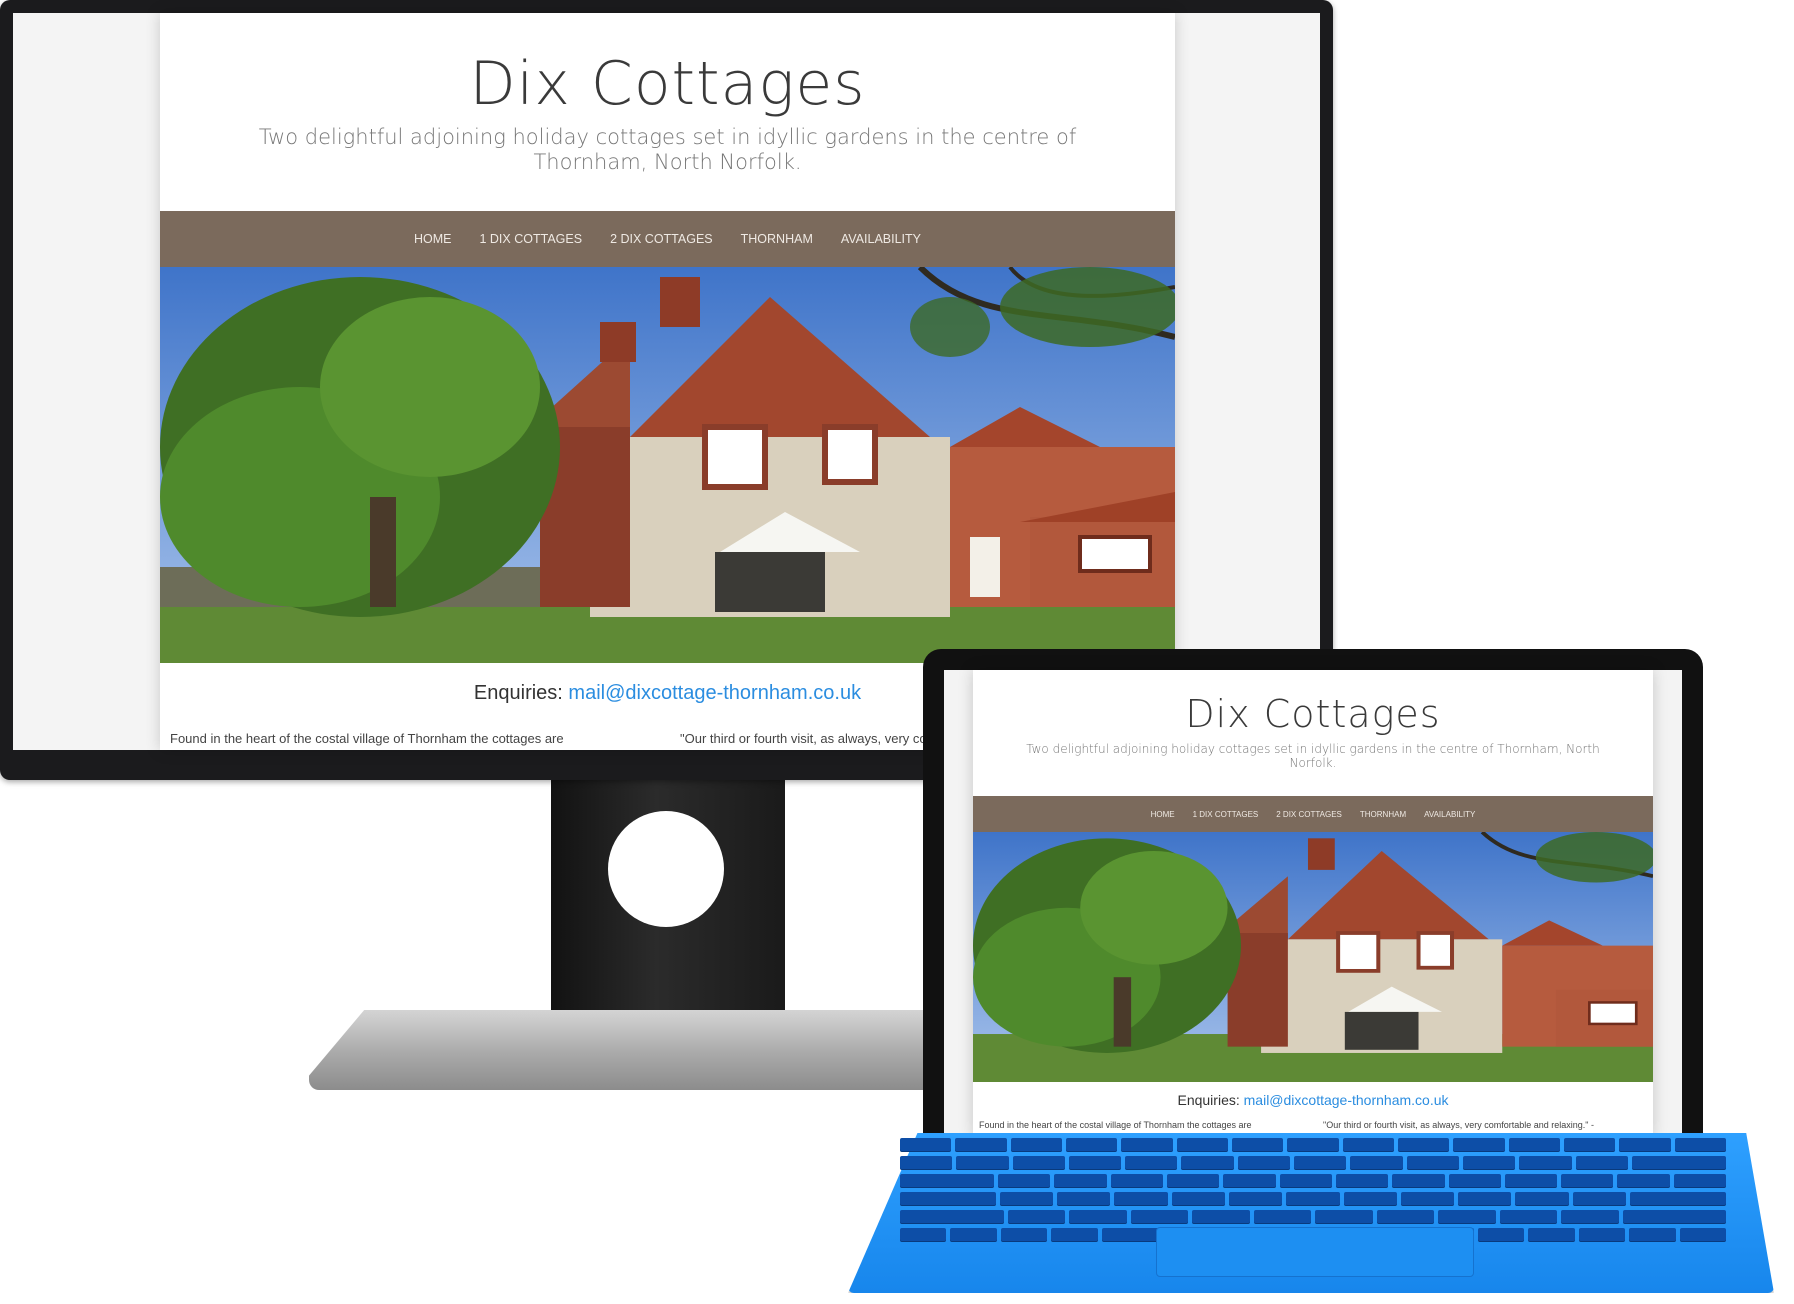  I want to click on key-row-numbers, so click(1313, 1163).